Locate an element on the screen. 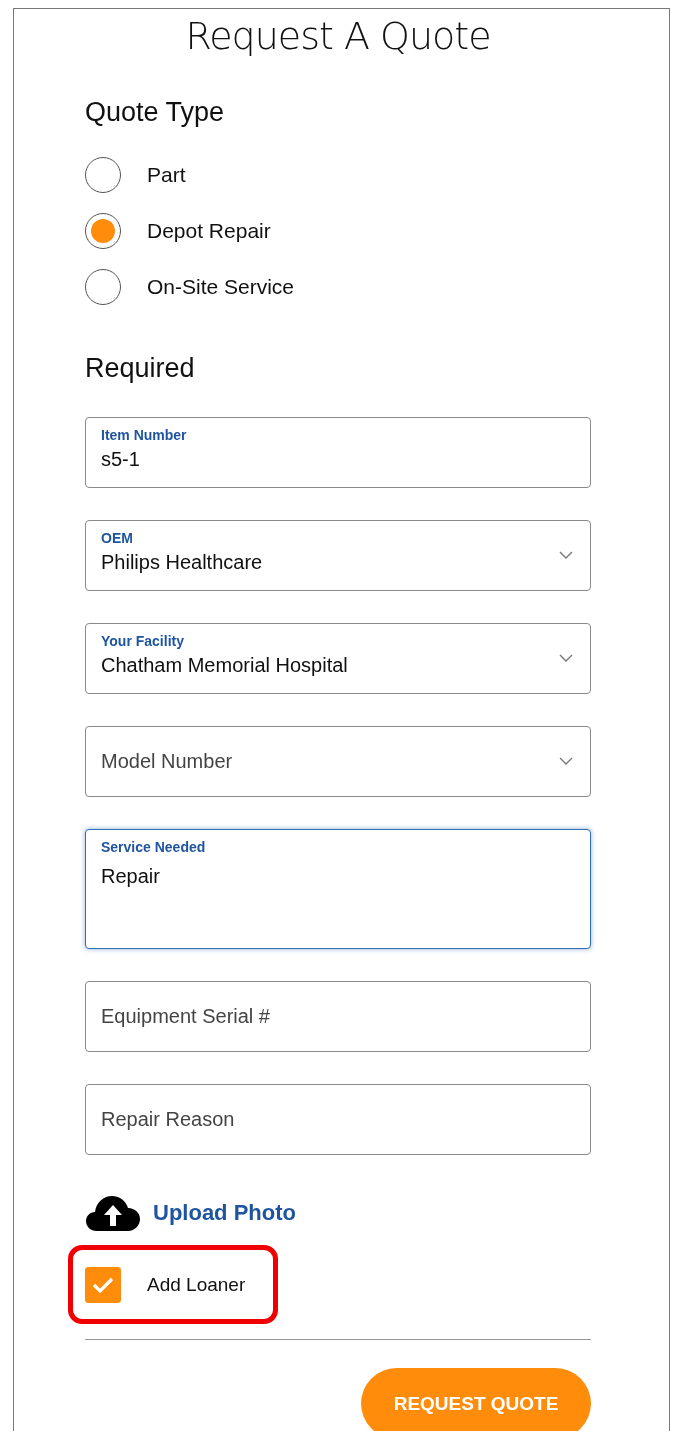 The height and width of the screenshot is (1431, 675). input-field: Item Number s5-1 is located at coordinates (338, 452).